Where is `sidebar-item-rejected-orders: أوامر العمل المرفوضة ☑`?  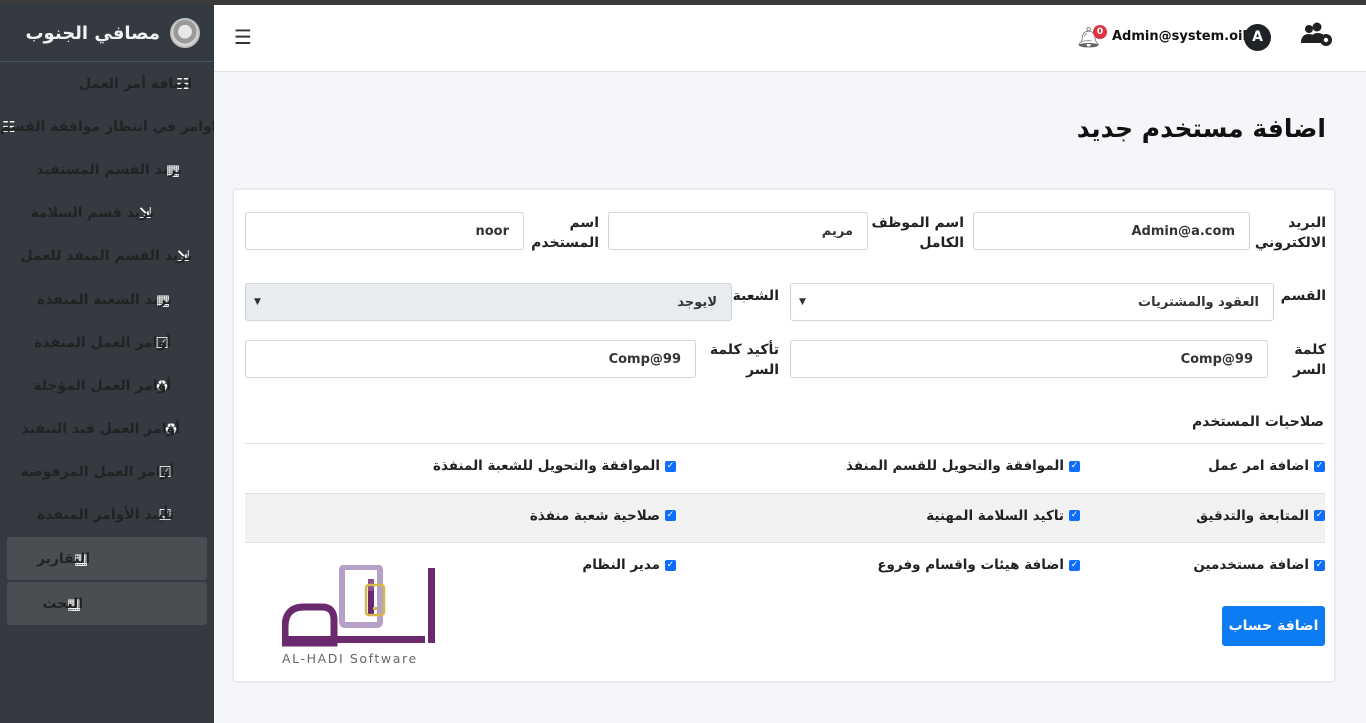
sidebar-item-rejected-orders: أوامر العمل المرفوضة ☑ is located at coordinates (107, 472).